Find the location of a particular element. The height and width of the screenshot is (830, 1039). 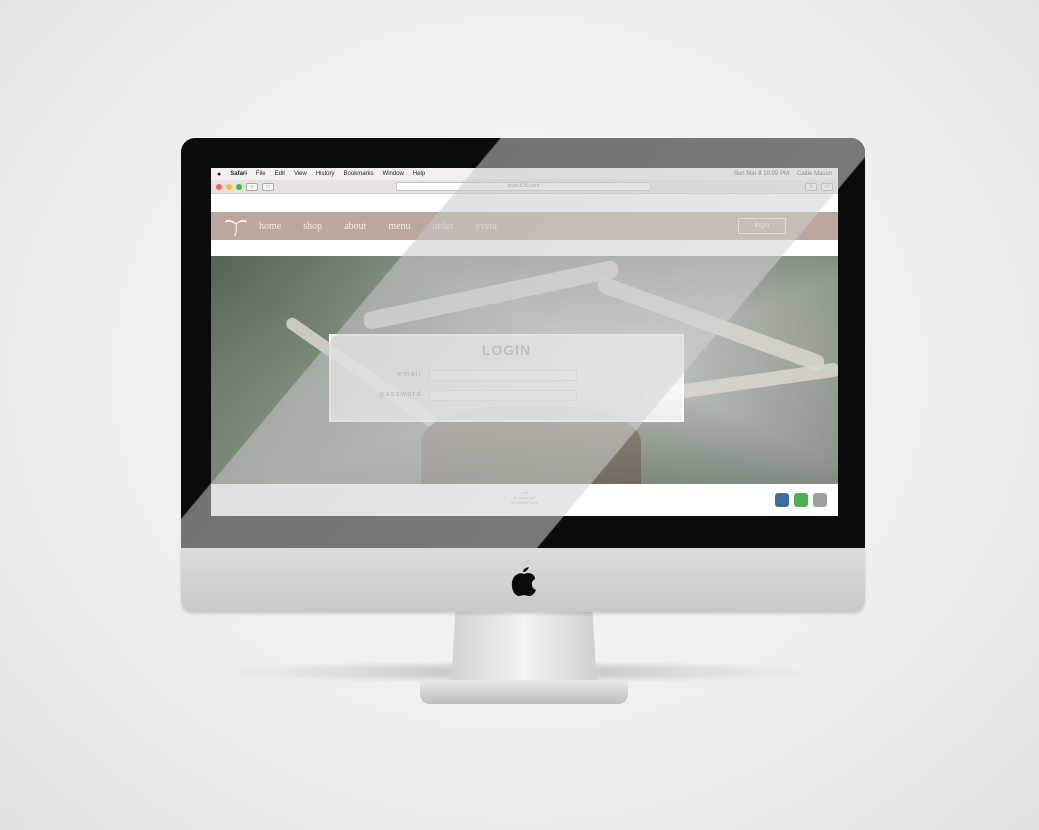

minimize-window-icon is located at coordinates (229, 186).